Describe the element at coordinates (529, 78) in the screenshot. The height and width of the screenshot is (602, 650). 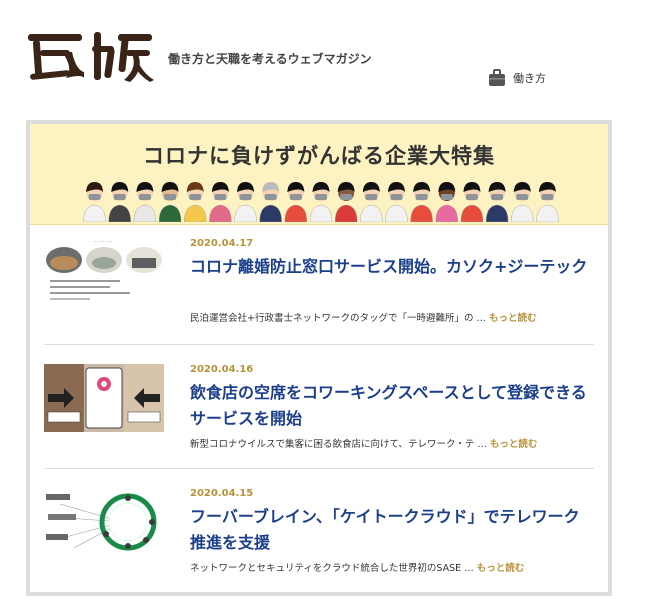
I see `nav-label: 働き方` at that location.